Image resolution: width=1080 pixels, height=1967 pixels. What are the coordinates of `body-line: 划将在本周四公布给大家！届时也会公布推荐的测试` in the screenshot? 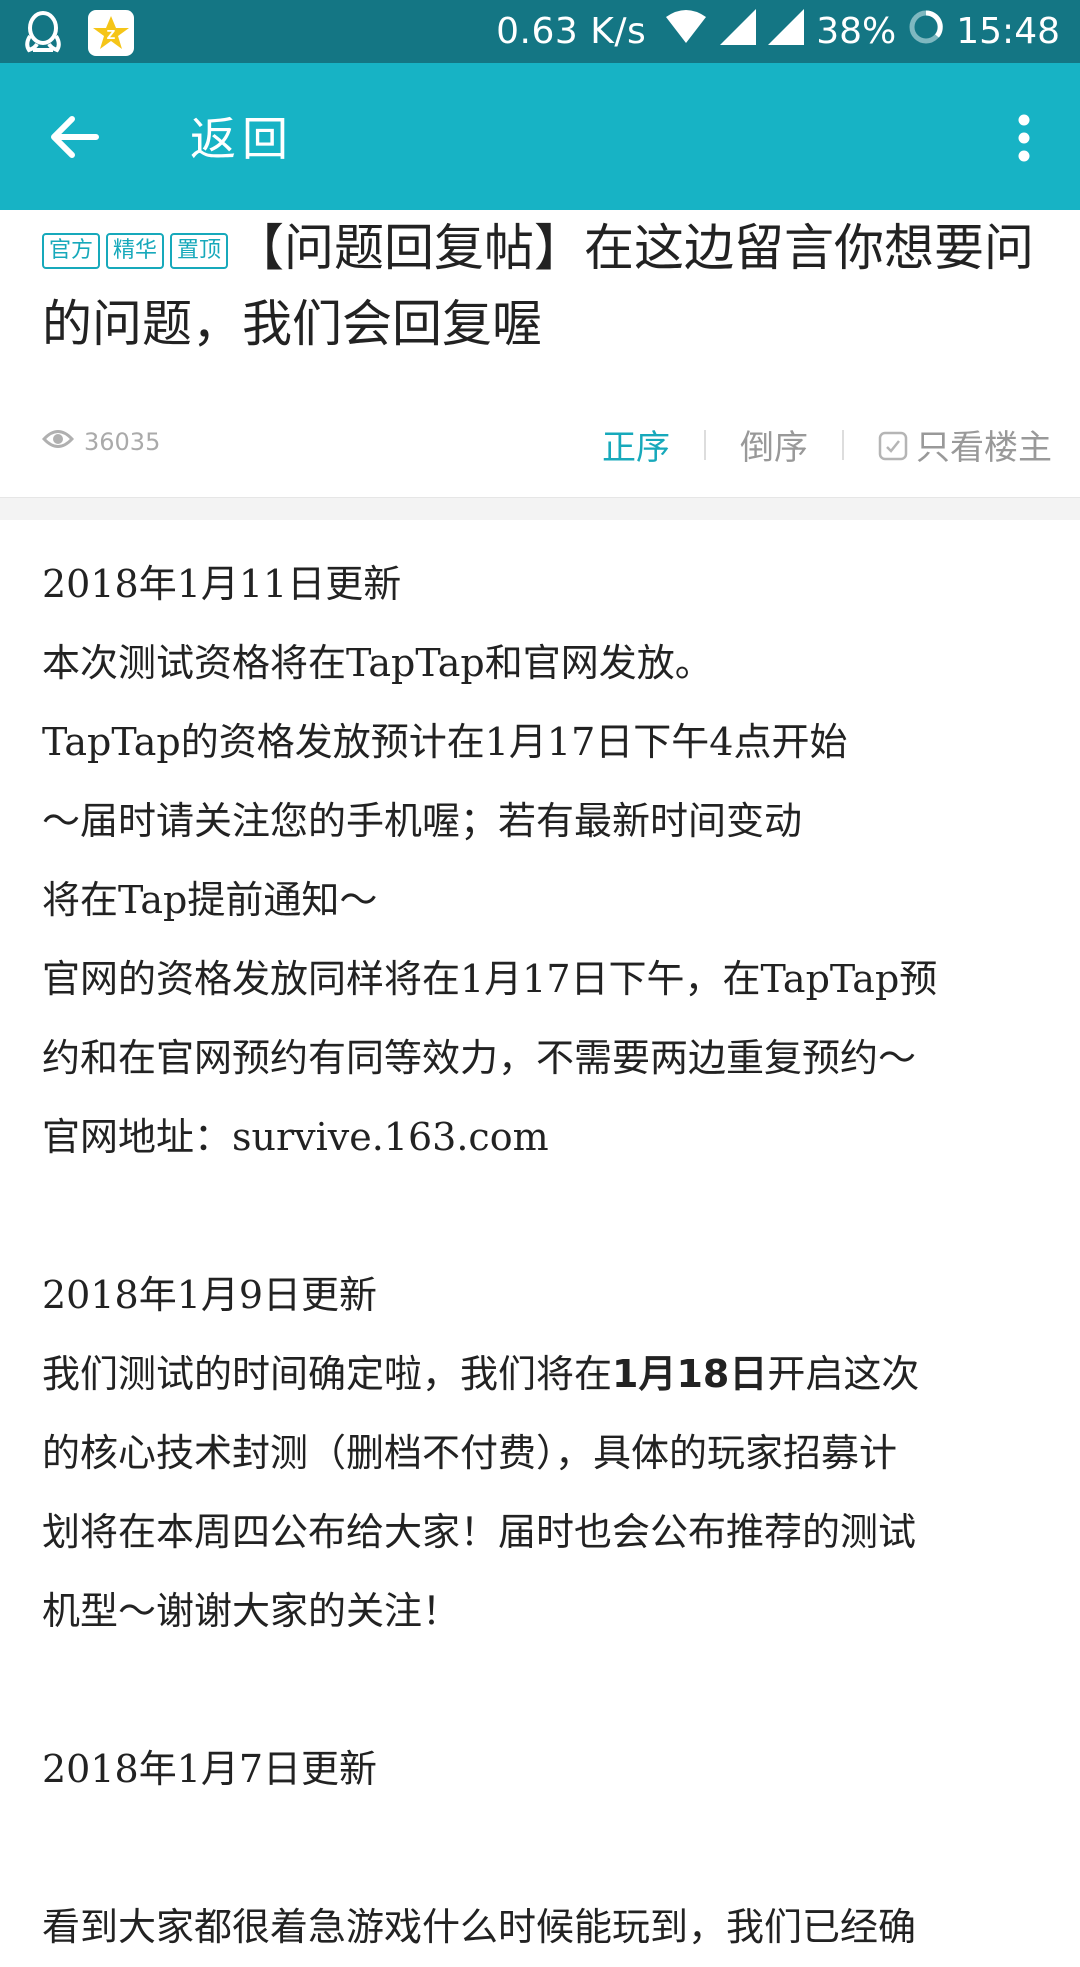 It's located at (479, 1532).